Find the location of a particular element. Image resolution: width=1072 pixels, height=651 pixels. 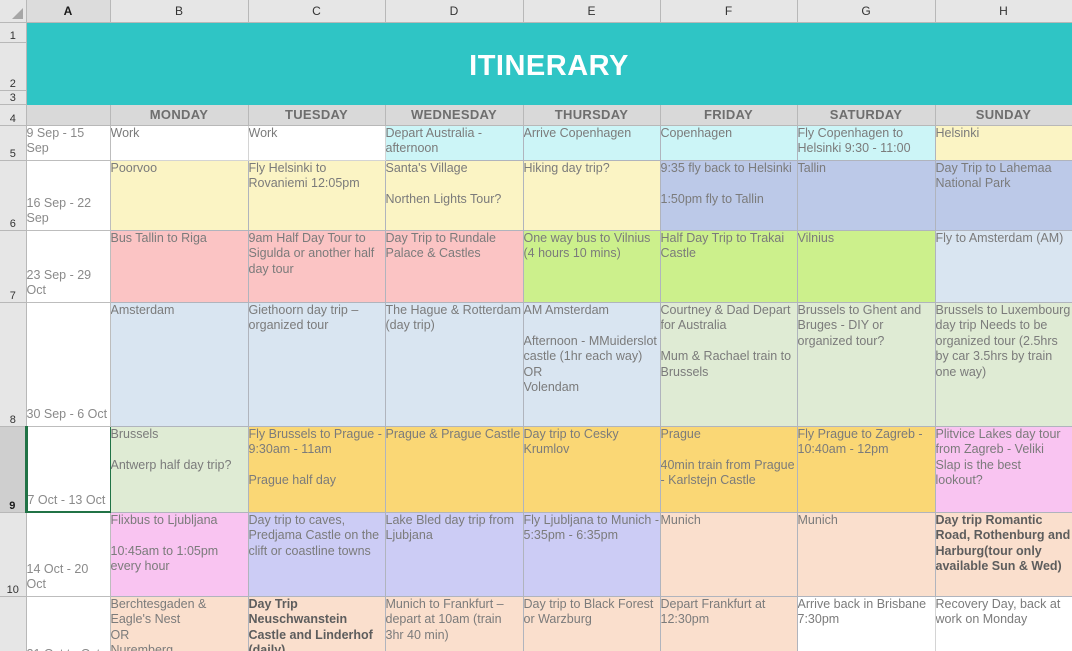

itinerary-cell: Vilnius is located at coordinates (866, 266).